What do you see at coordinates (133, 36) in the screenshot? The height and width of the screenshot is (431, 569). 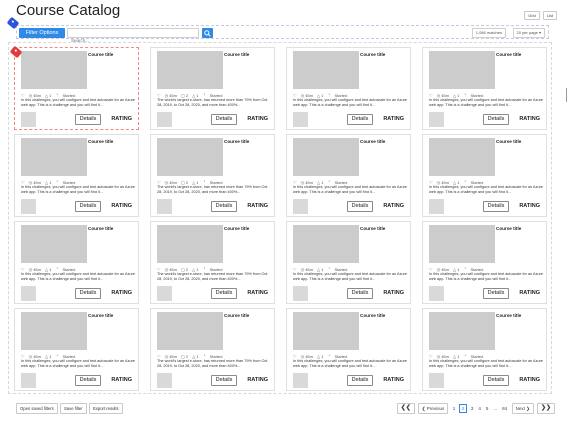 I see `search-field` at bounding box center [133, 36].